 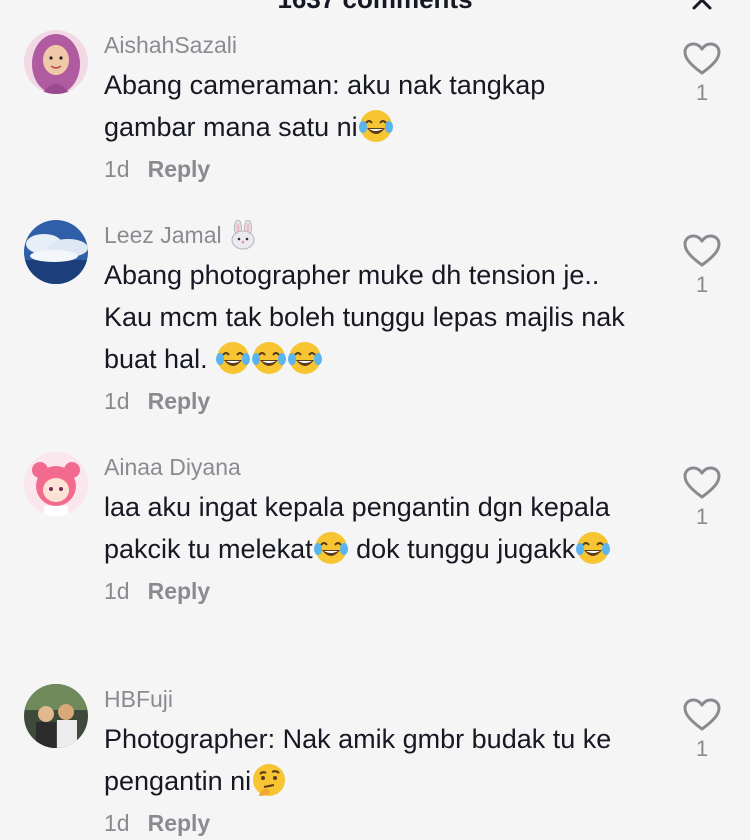 What do you see at coordinates (243, 234) in the screenshot?
I see `rabbit-face-icon` at bounding box center [243, 234].